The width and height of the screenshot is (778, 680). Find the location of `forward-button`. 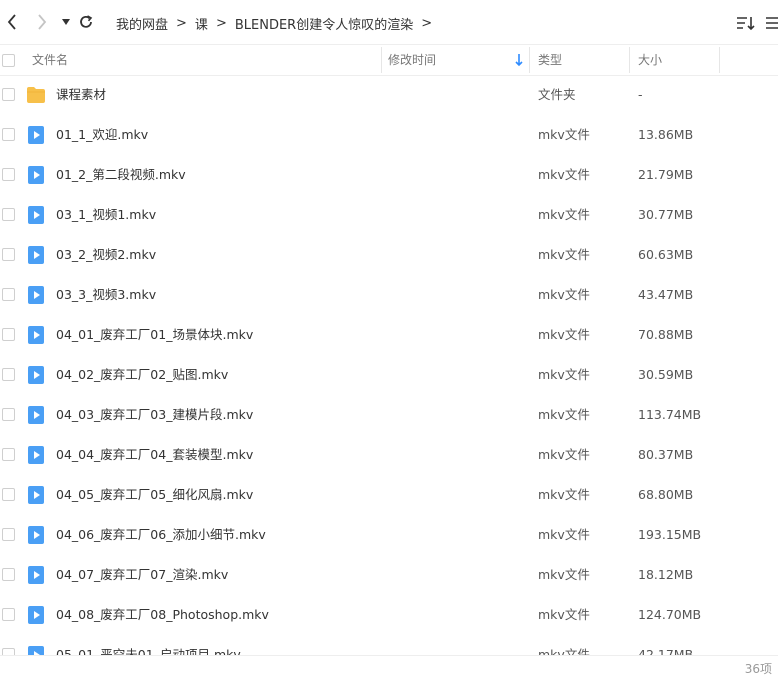

forward-button is located at coordinates (42, 22).